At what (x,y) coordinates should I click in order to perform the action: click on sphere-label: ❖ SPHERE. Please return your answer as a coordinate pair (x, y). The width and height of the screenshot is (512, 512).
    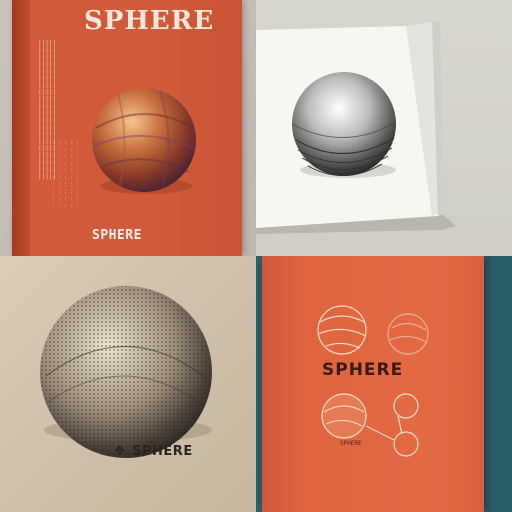
    Looking at the image, I should click on (153, 451).